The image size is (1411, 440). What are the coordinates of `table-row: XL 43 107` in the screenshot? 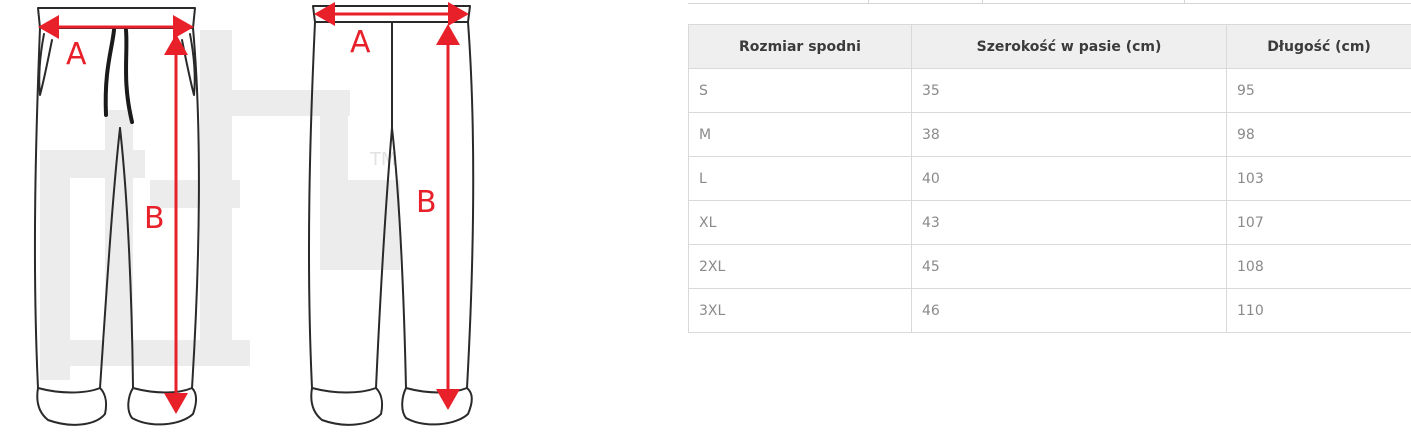 It's located at (1049, 222).